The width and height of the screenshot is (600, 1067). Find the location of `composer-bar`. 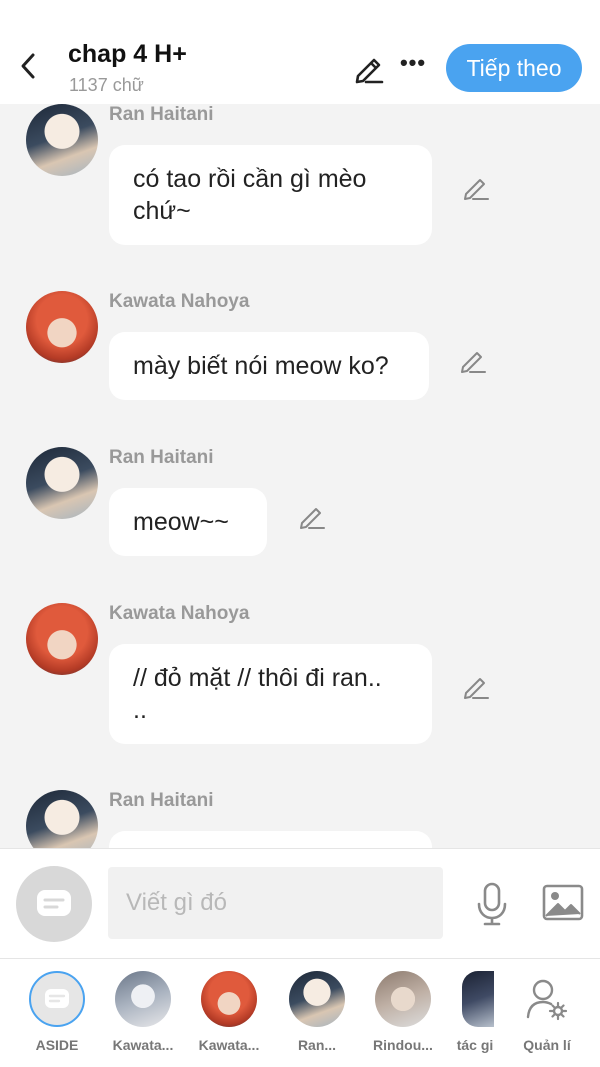

composer-bar is located at coordinates (300, 903).